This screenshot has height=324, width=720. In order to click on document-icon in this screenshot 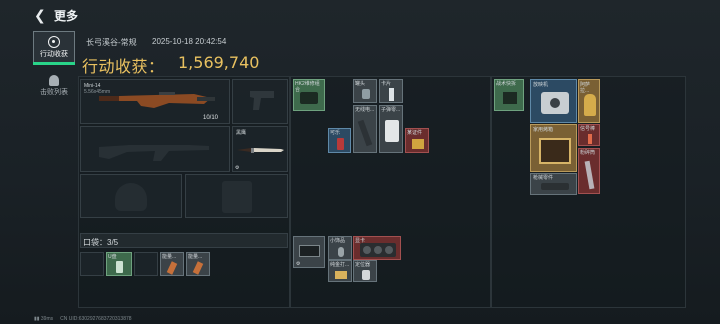, I will do `click(418, 144)`.